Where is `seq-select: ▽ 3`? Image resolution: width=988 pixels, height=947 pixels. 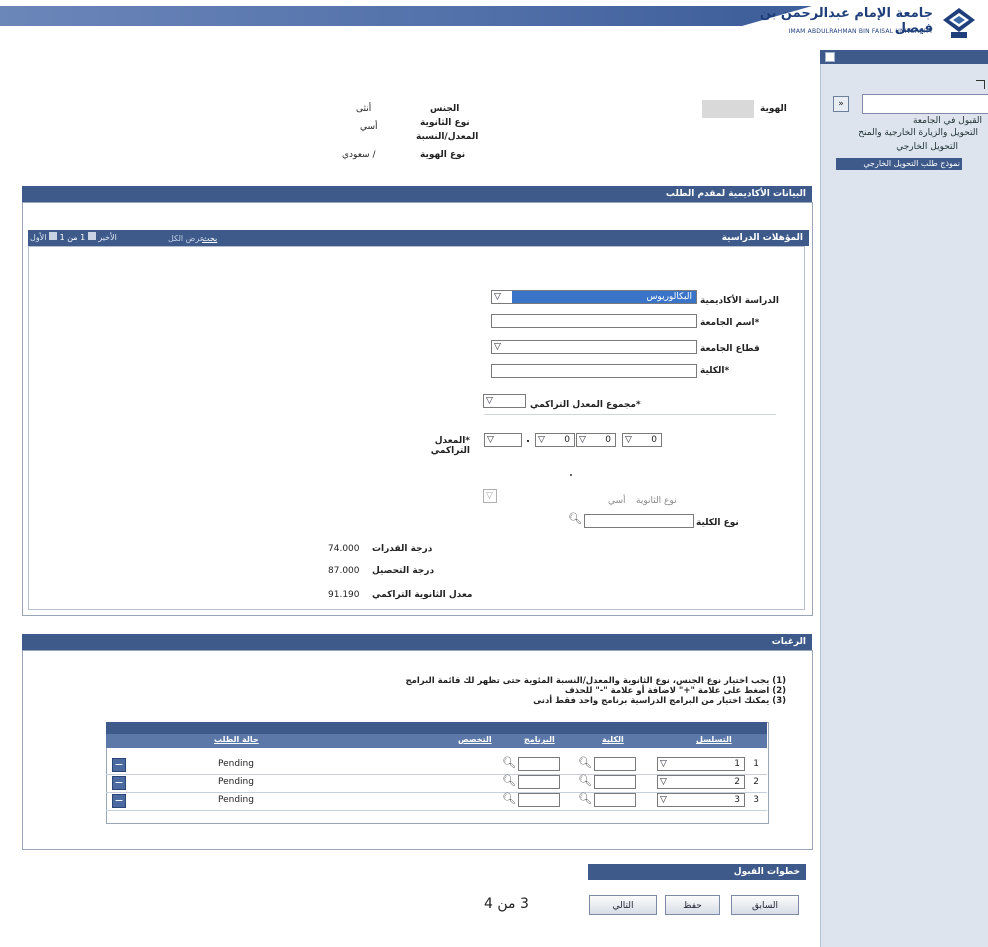
seq-select: ▽ 3 is located at coordinates (701, 800).